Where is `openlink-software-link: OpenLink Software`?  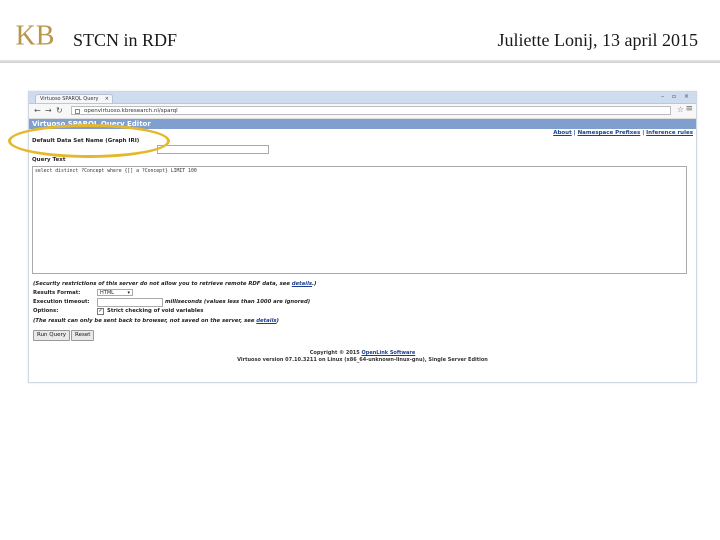 openlink-software-link: OpenLink Software is located at coordinates (389, 353).